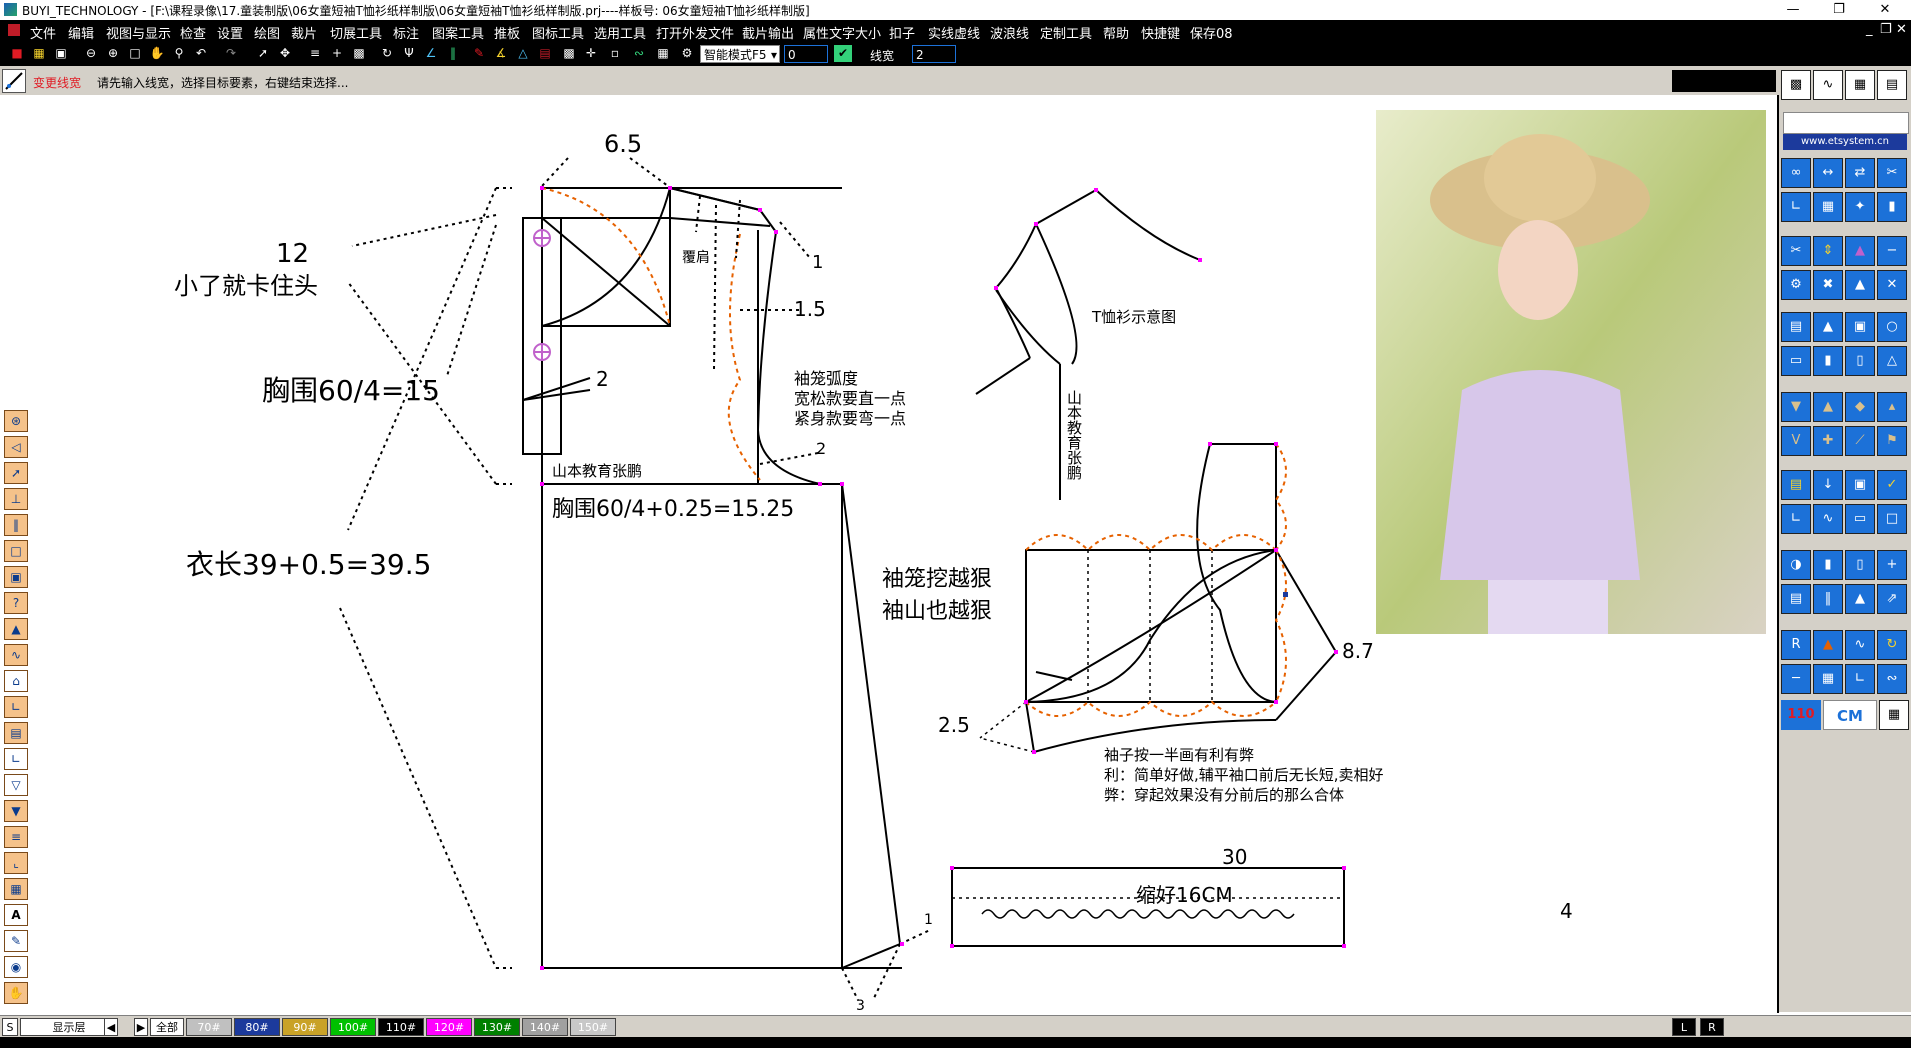 Image resolution: width=1911 pixels, height=1048 pixels. Describe the element at coordinates (1869, 29) in the screenshot. I see `doc-minimize-icon: _` at that location.